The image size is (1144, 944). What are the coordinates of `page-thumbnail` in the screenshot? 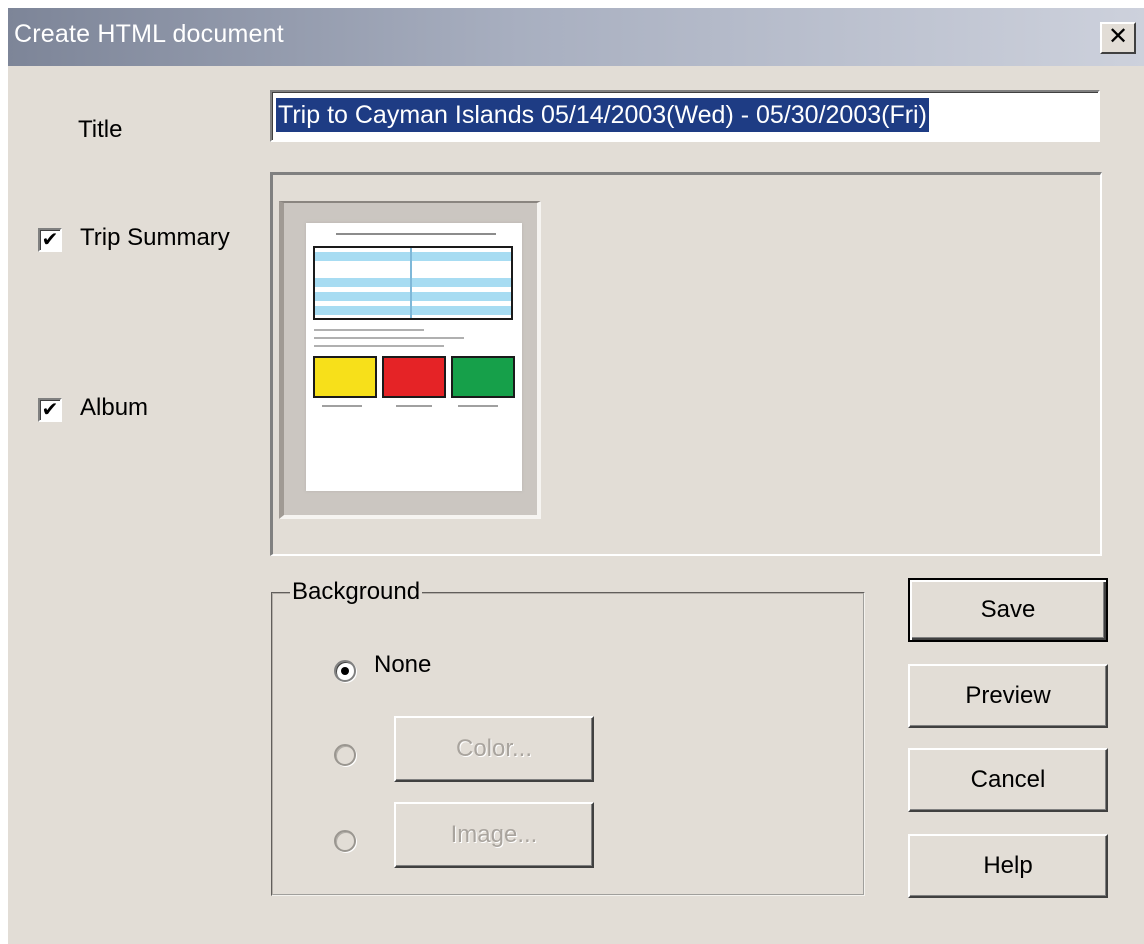 It's located at (410, 360).